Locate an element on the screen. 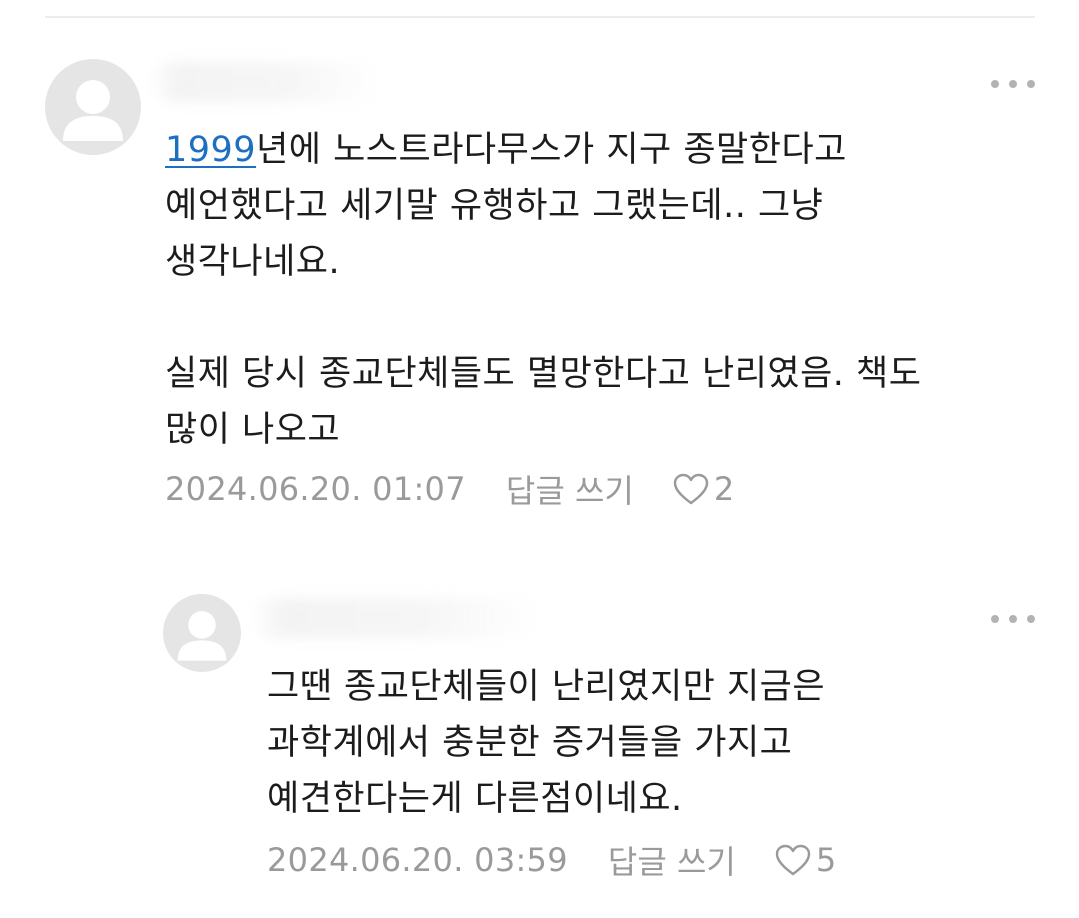 The image size is (1079, 918). like-count: 5 is located at coordinates (826, 860).